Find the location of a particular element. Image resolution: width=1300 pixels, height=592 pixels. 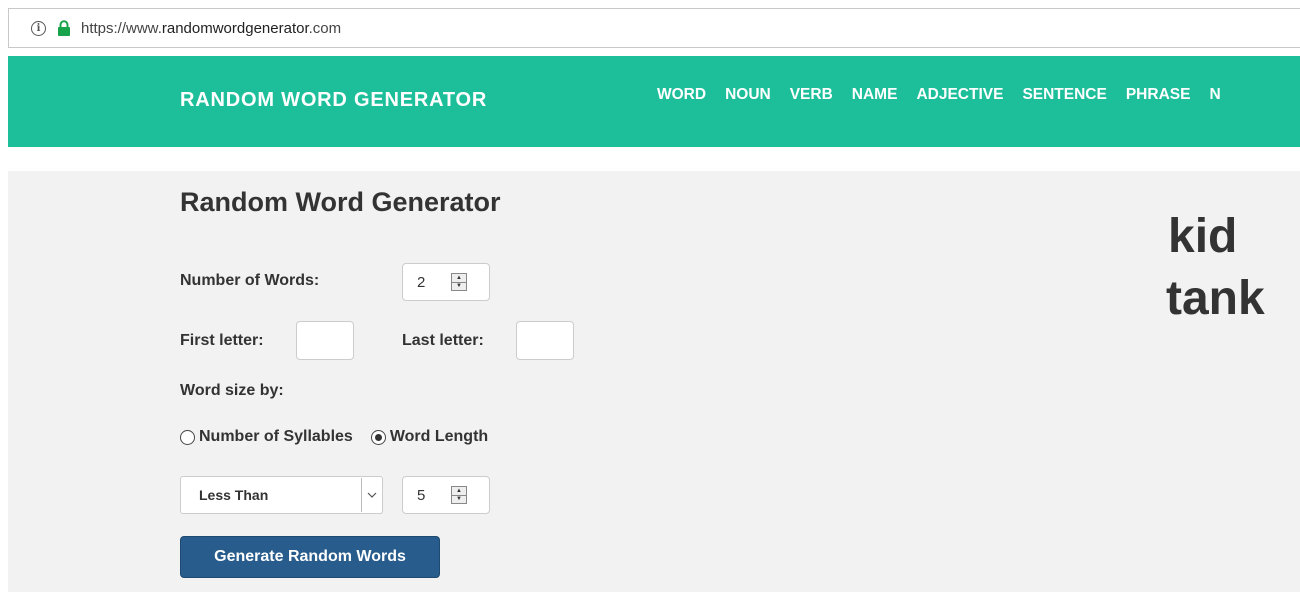

chevron-down-icon is located at coordinates (371, 495).